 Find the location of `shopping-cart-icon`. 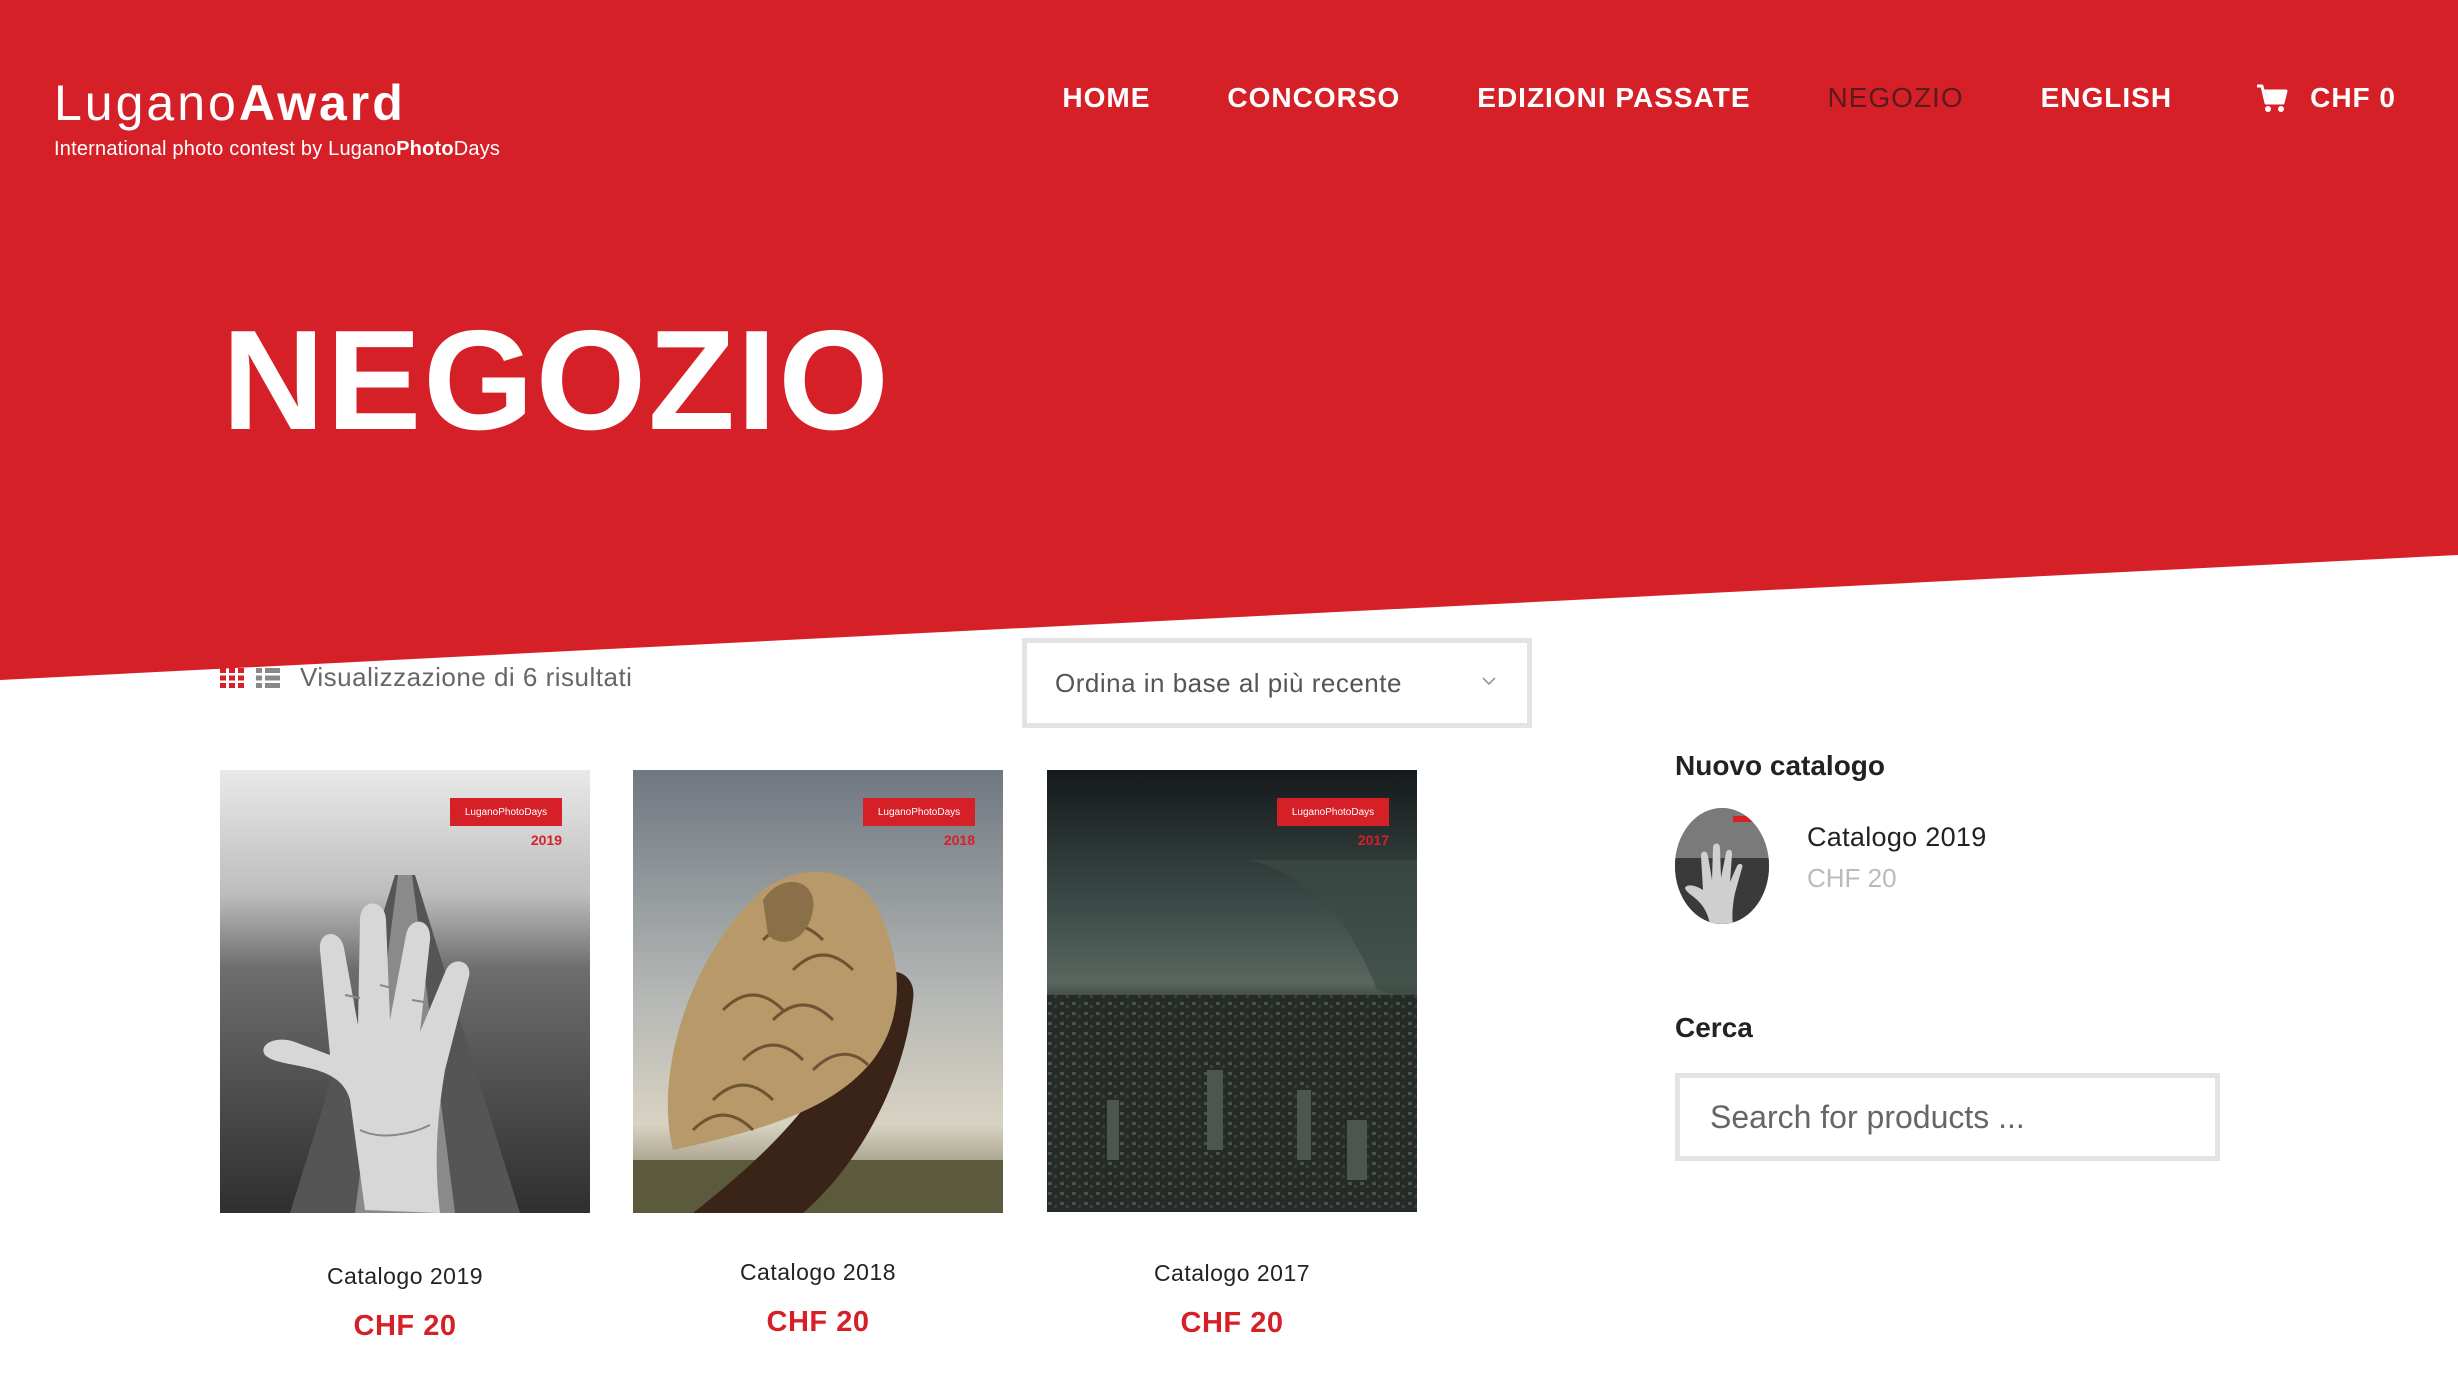

shopping-cart-icon is located at coordinates (2272, 98).